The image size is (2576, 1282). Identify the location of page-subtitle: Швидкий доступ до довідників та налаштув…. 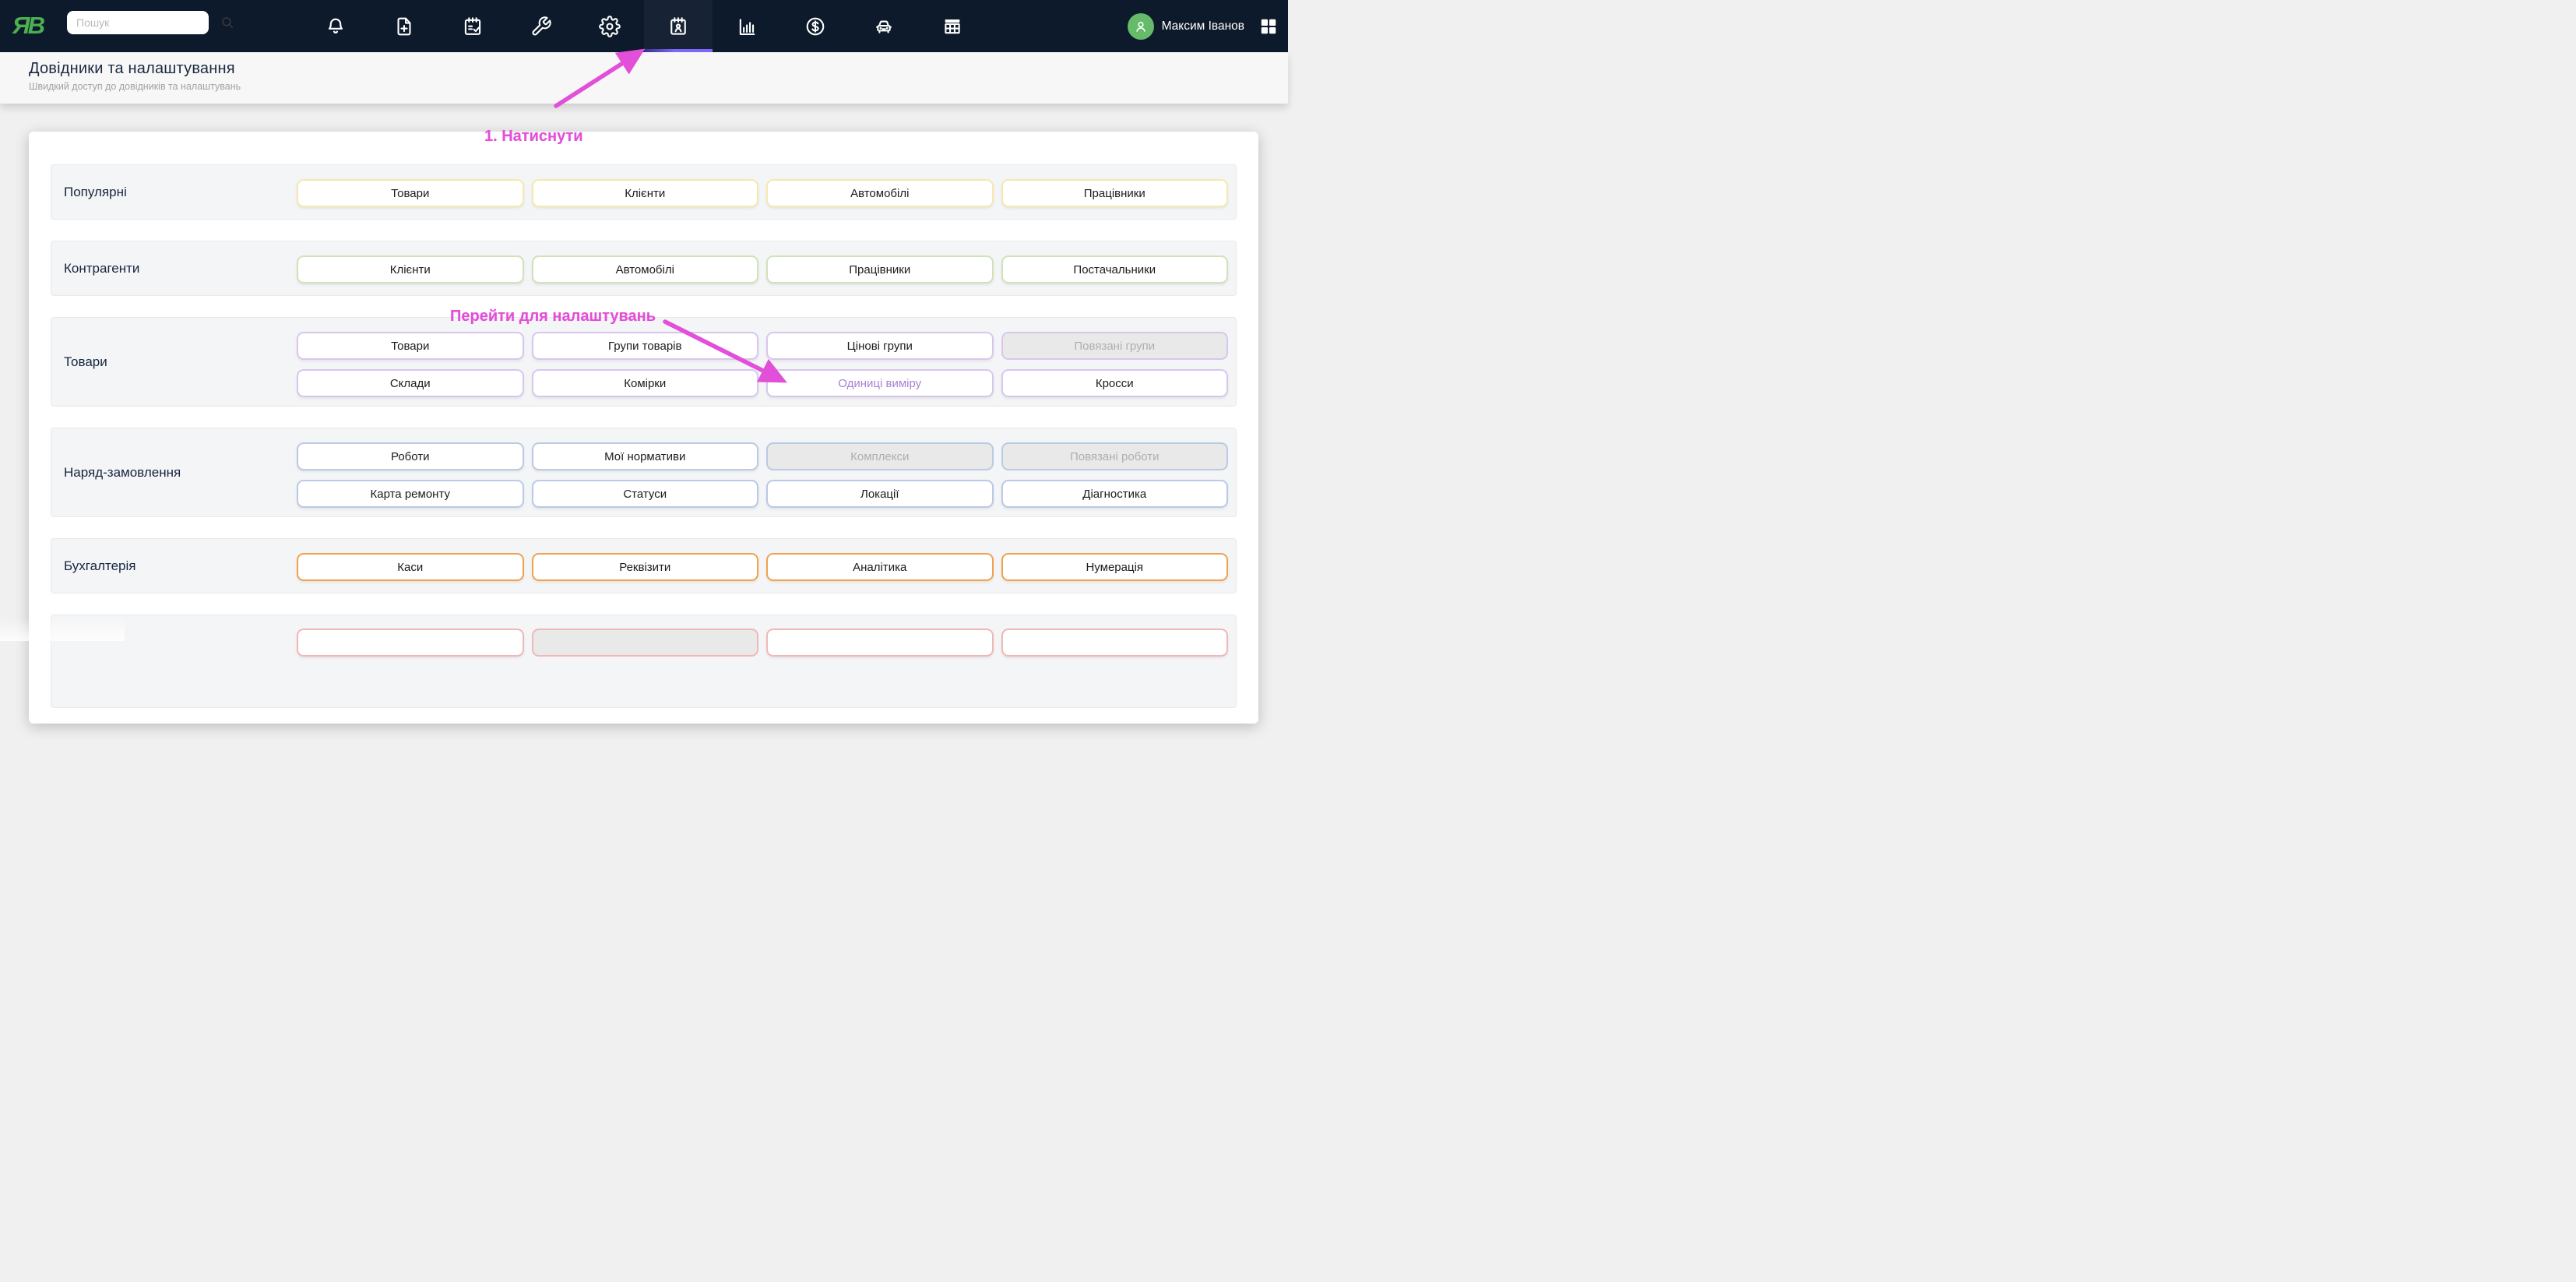
(135, 86).